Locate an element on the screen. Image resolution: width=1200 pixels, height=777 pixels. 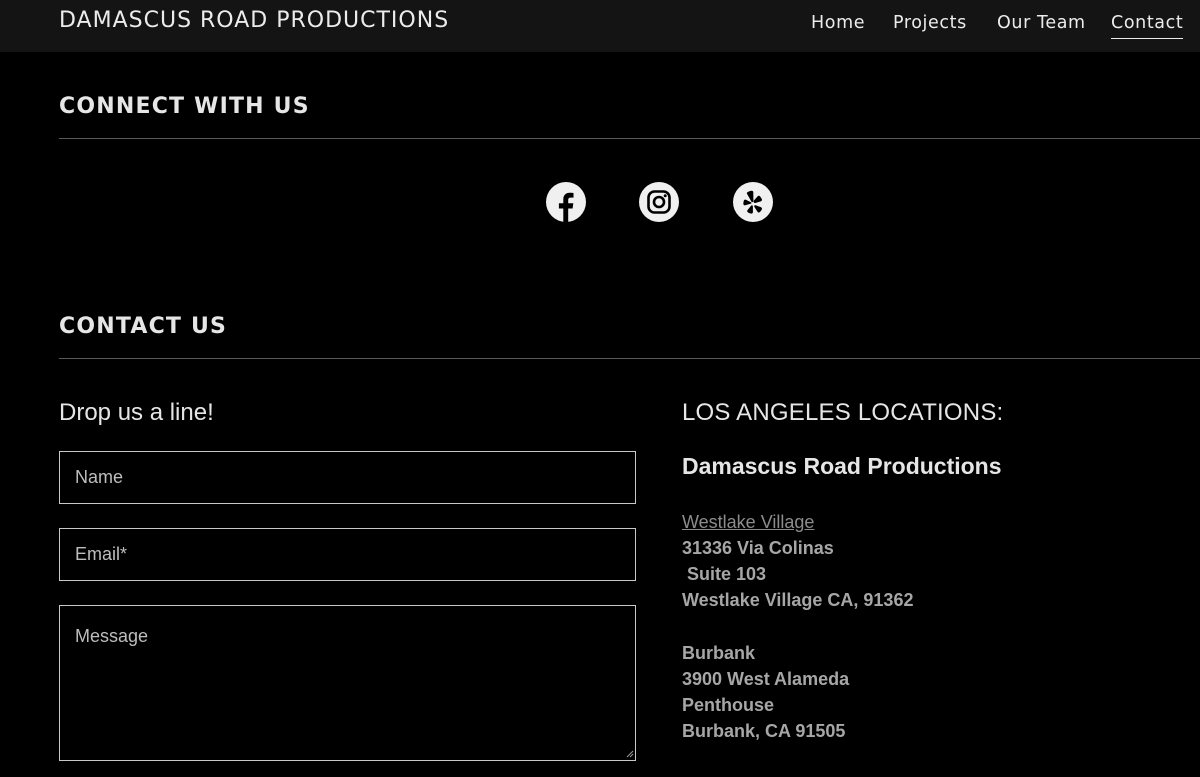
nav-contact: Contact is located at coordinates (1147, 24).